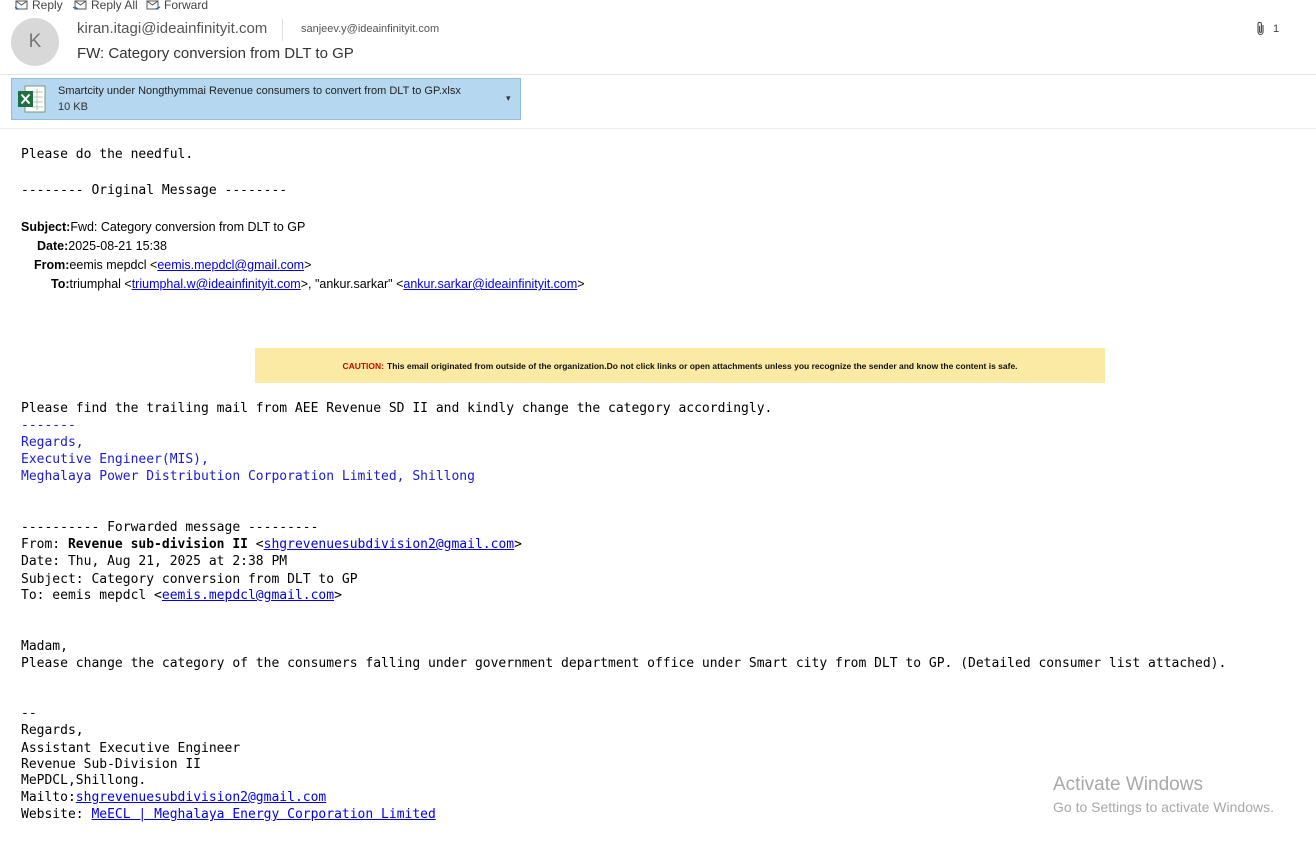 This screenshot has width=1316, height=844. Describe the element at coordinates (338, 595) in the screenshot. I see `fwd-to-close: >` at that location.